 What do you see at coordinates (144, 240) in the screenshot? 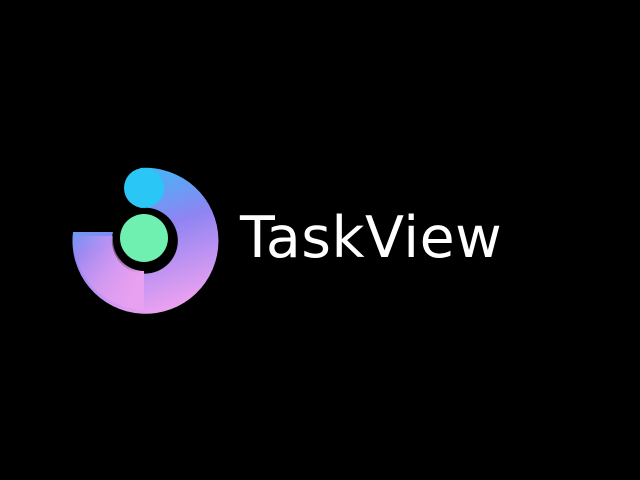
I see `taskview-logo-icon` at bounding box center [144, 240].